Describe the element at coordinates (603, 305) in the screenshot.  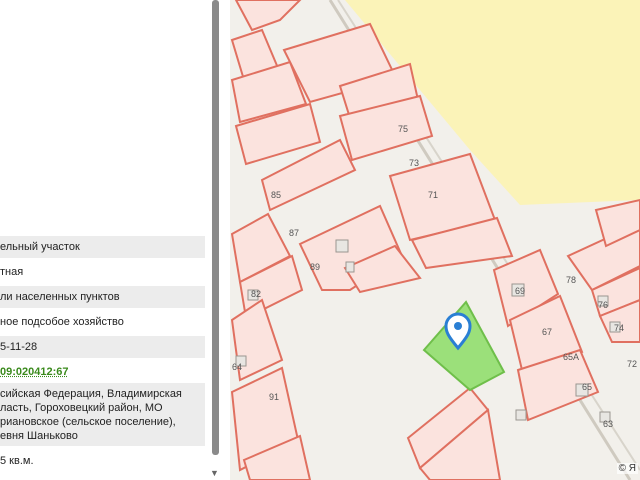
I see `plot-label: 76` at that location.